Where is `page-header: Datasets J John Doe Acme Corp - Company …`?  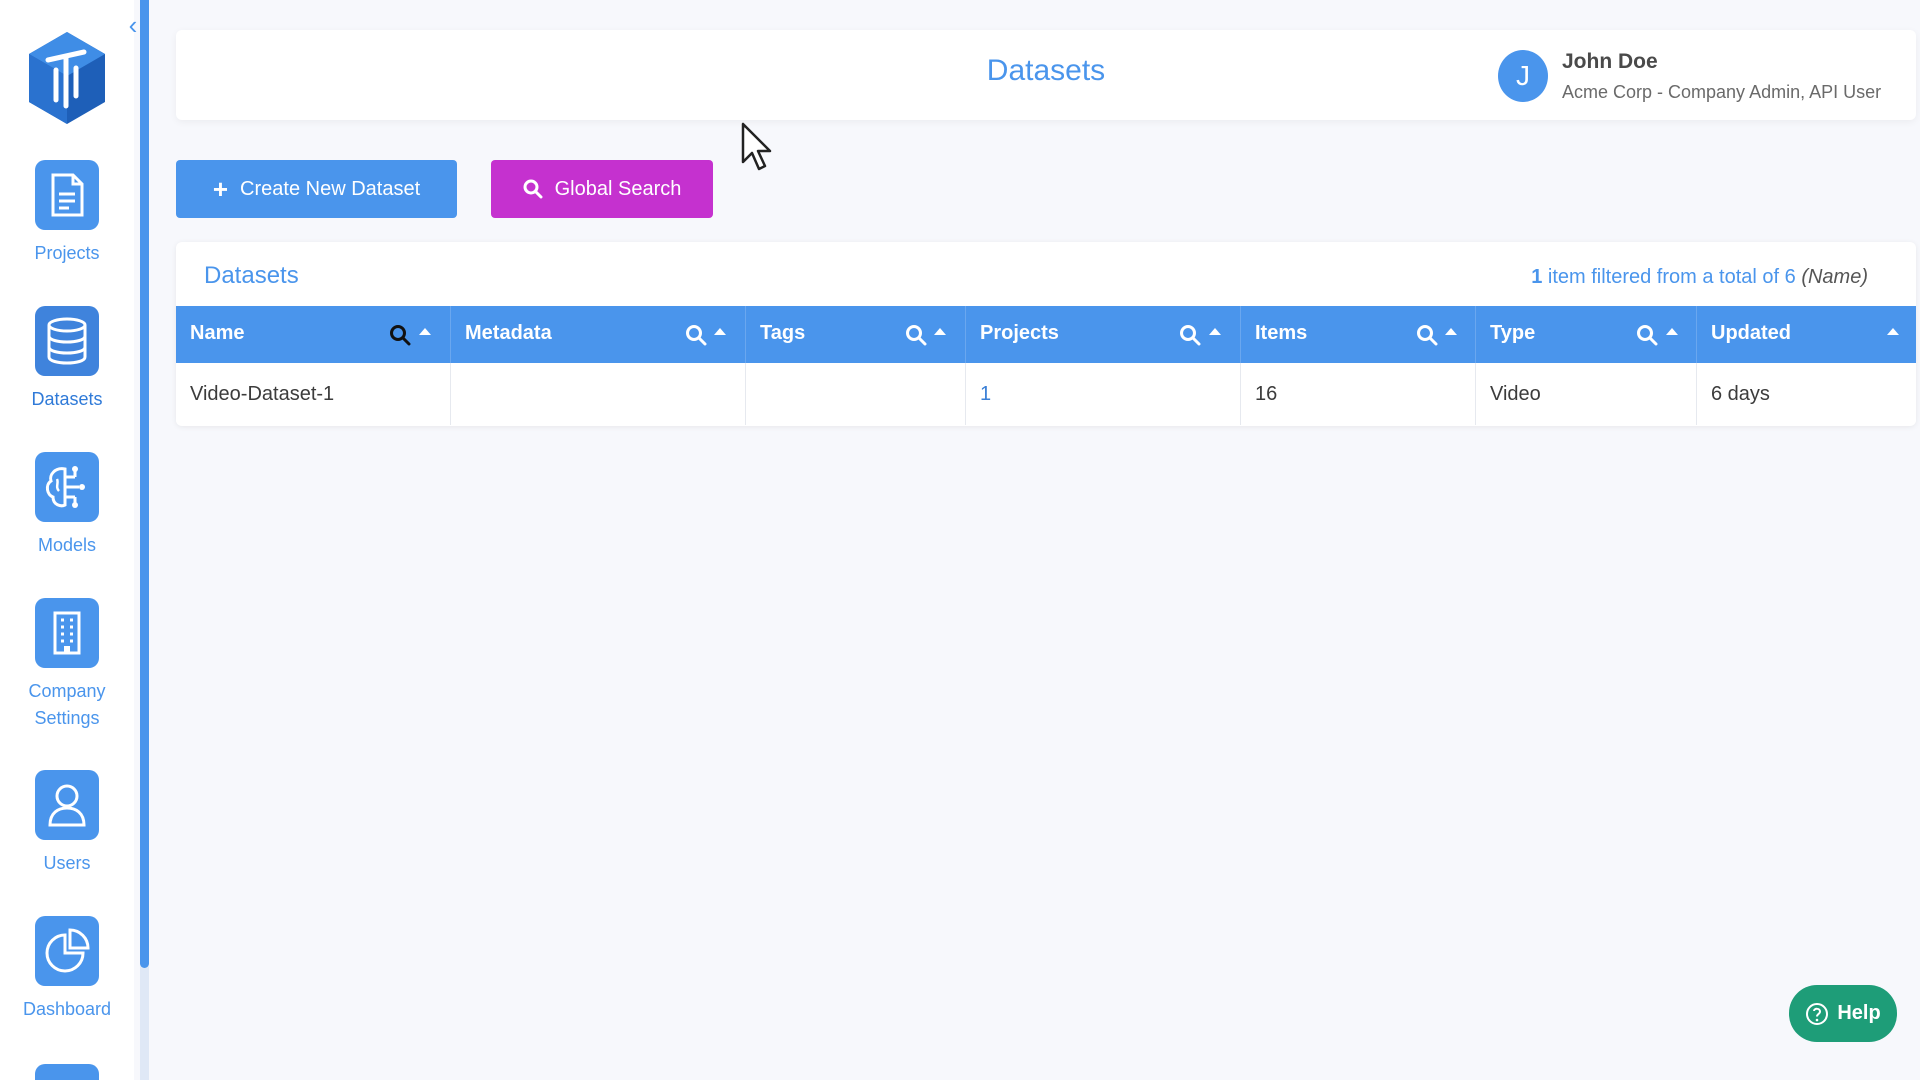
page-header: Datasets J John Doe Acme Corp - Company … is located at coordinates (1046, 75).